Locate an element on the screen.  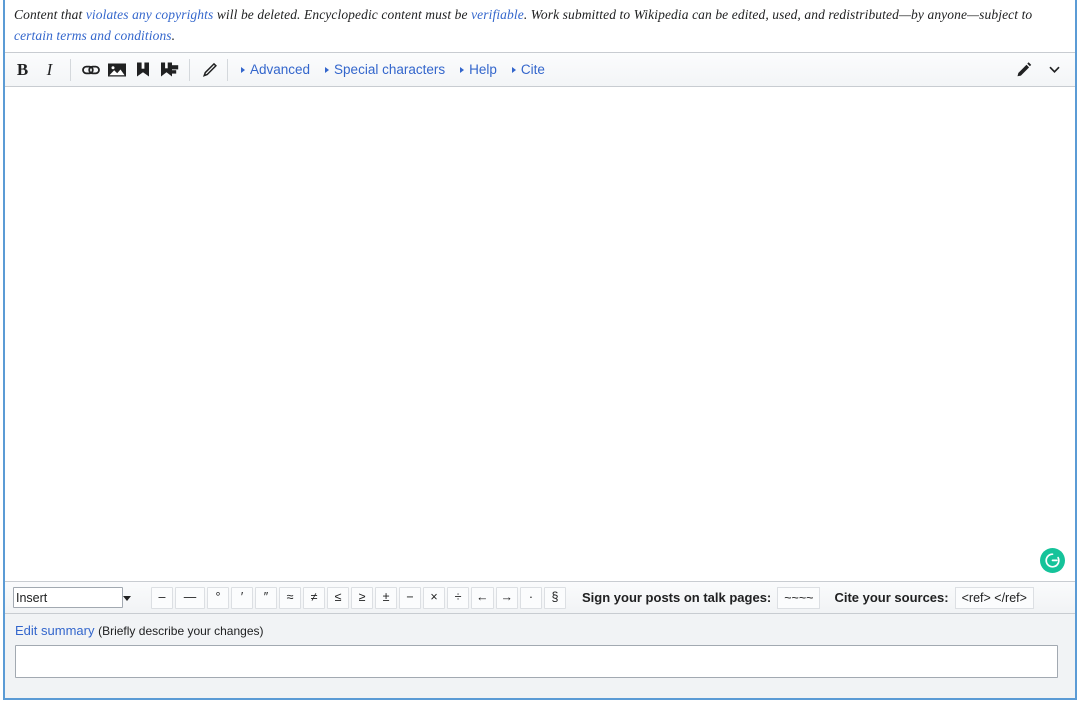
menu-help-label: Help is located at coordinates (483, 69).